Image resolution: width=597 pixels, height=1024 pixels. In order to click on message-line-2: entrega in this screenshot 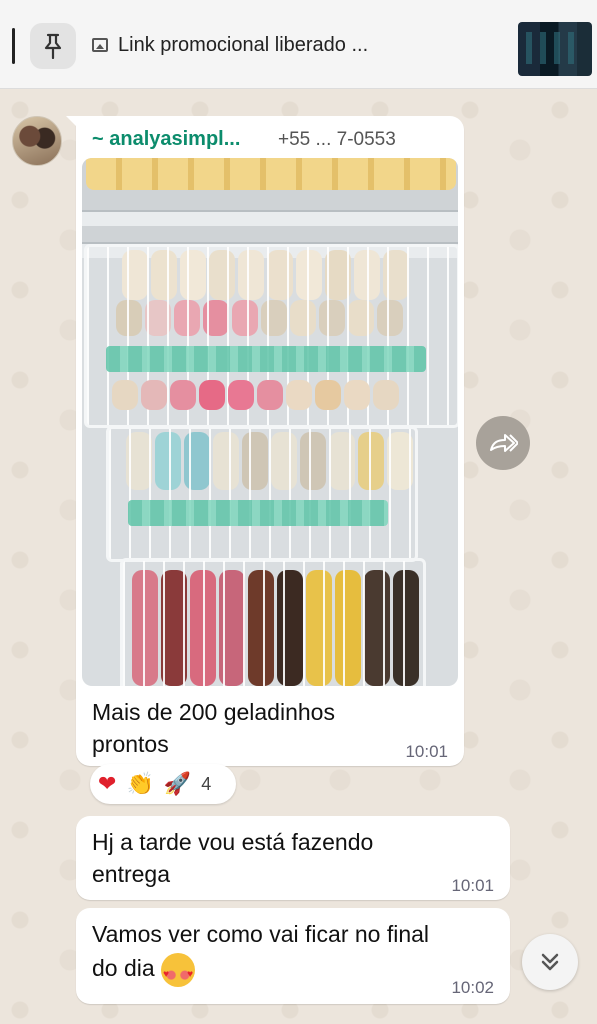, I will do `click(131, 874)`.